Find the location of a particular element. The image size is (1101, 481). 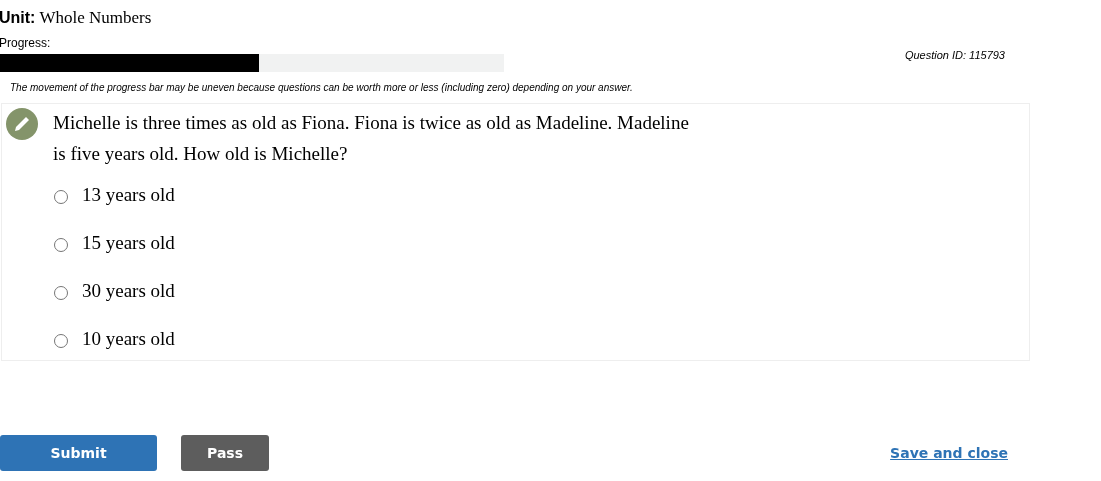

pass-button: Pass is located at coordinates (225, 453).